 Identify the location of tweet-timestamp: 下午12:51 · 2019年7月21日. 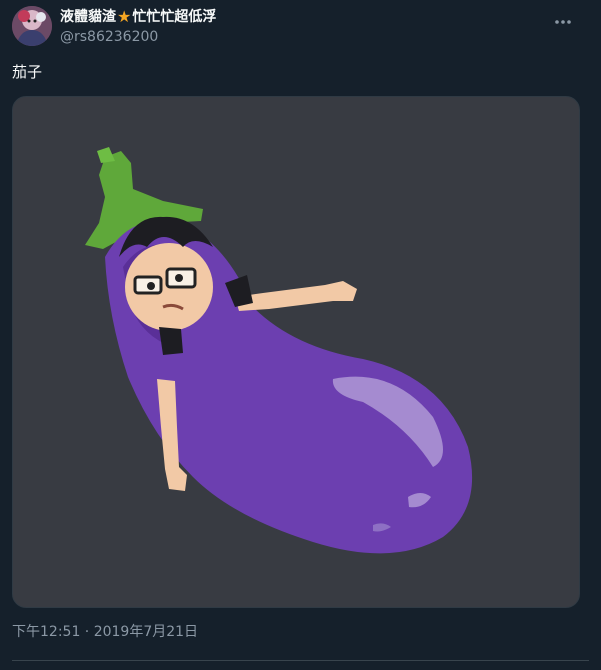
(105, 632).